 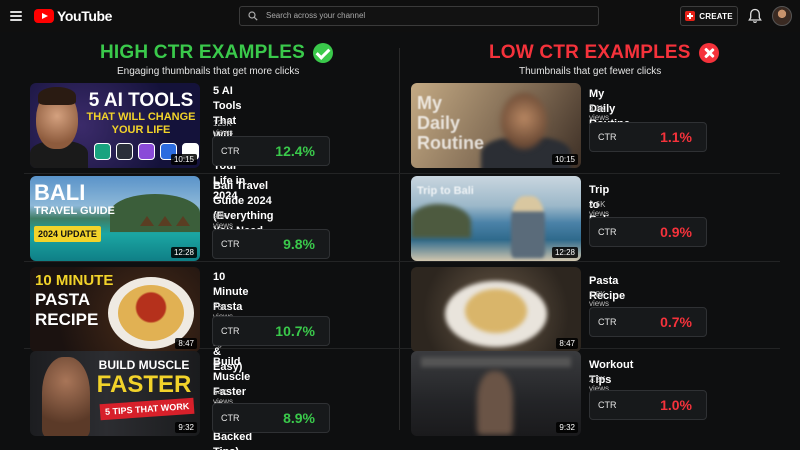 I want to click on search-input: Search across your channel, so click(x=419, y=16).